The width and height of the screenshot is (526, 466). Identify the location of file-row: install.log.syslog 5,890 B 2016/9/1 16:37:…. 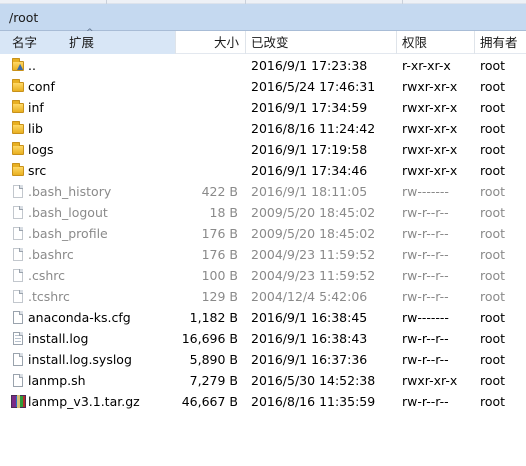
(263, 359).